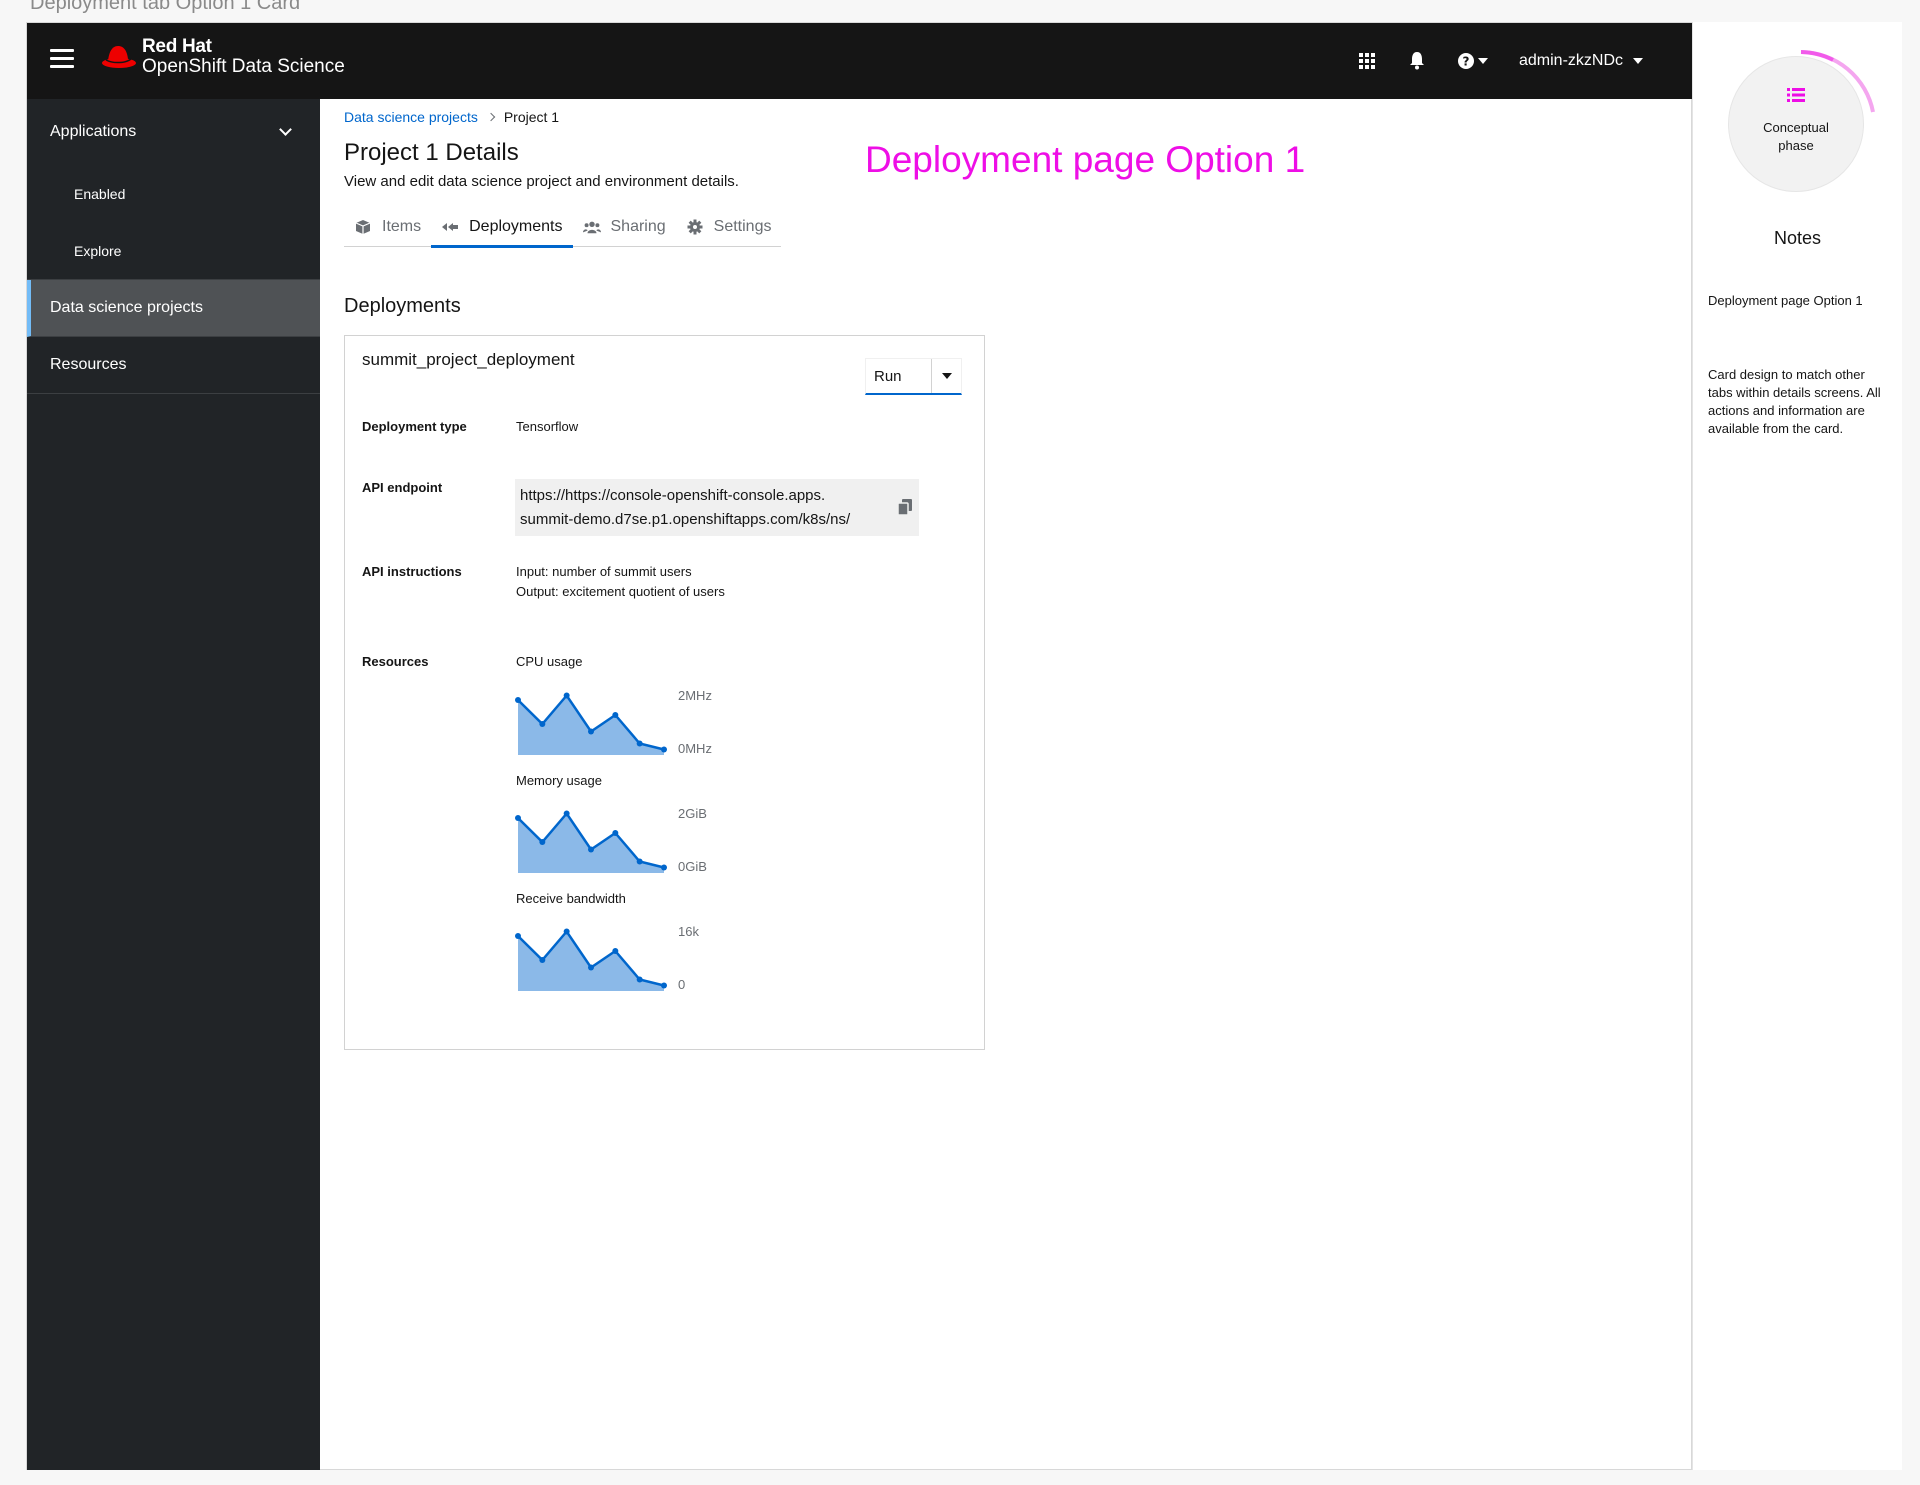 This screenshot has height=1485, width=1920. I want to click on api-instructions-line1: Input: number of summit users, so click(604, 571).